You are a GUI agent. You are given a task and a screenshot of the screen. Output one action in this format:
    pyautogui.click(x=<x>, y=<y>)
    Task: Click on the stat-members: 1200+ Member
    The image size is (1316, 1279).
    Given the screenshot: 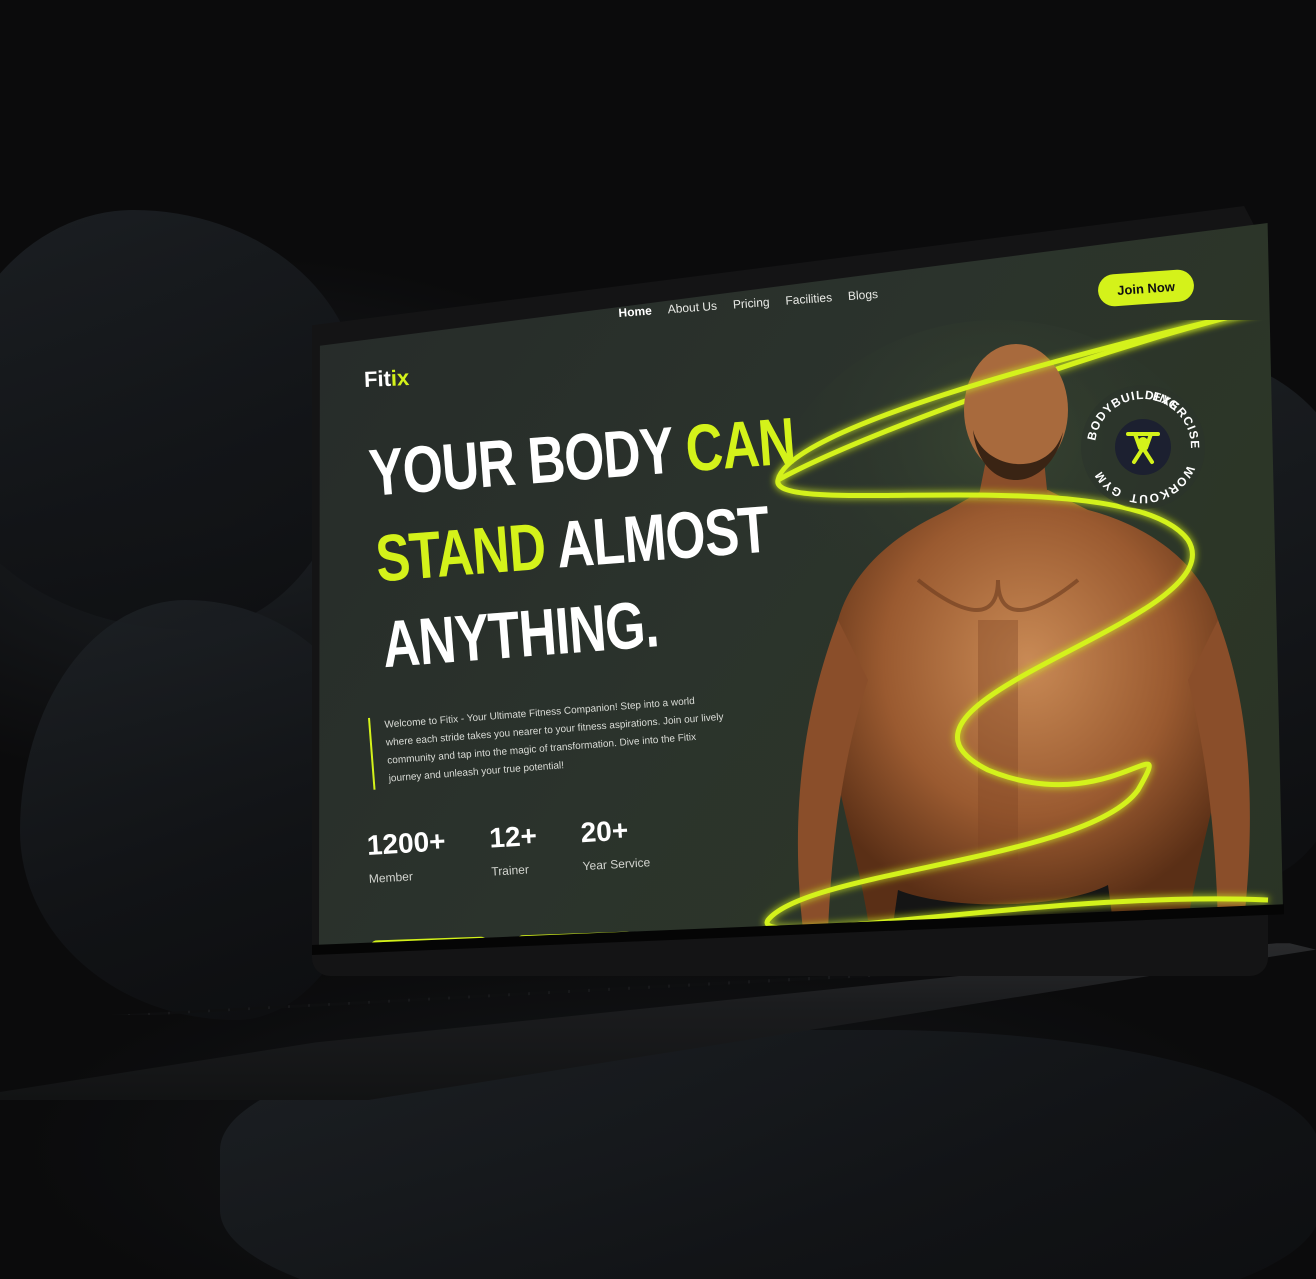 What is the action you would take?
    pyautogui.click(x=407, y=855)
    